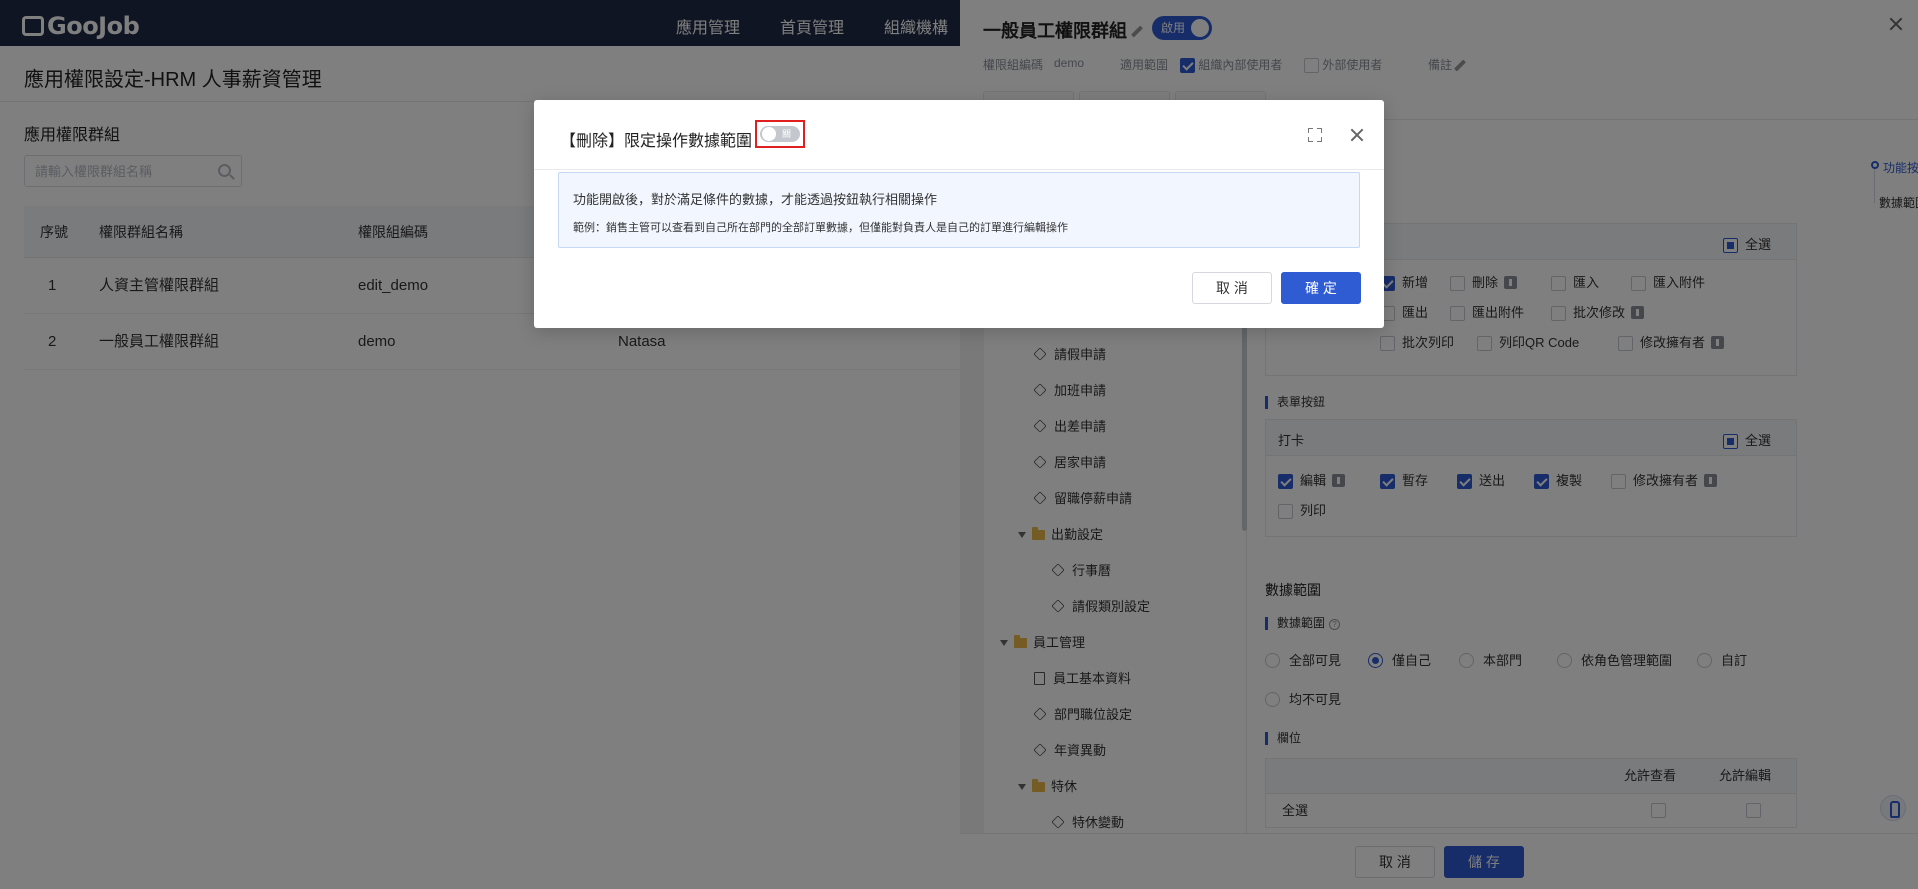 The width and height of the screenshot is (1918, 889). Describe the element at coordinates (787, 134) in the screenshot. I see `switch-label: 關` at that location.